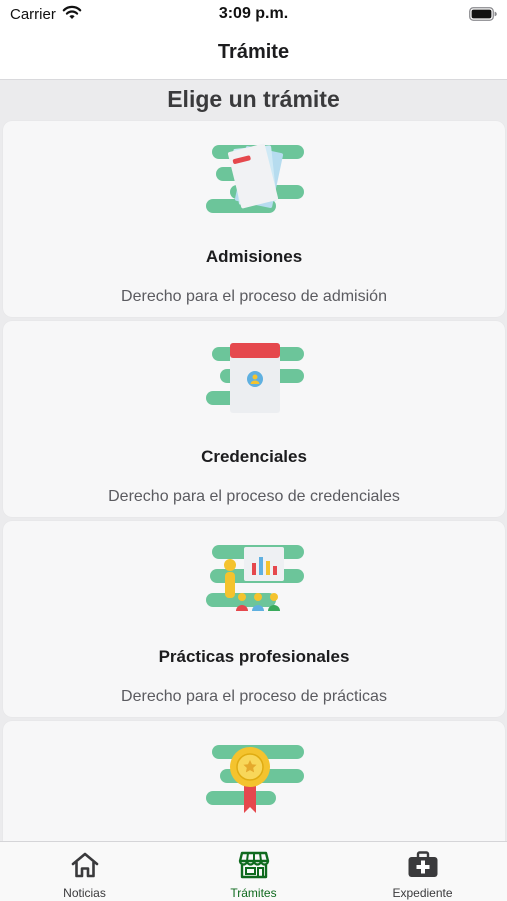  I want to click on tab-expediente: Expediente, so click(422, 871).